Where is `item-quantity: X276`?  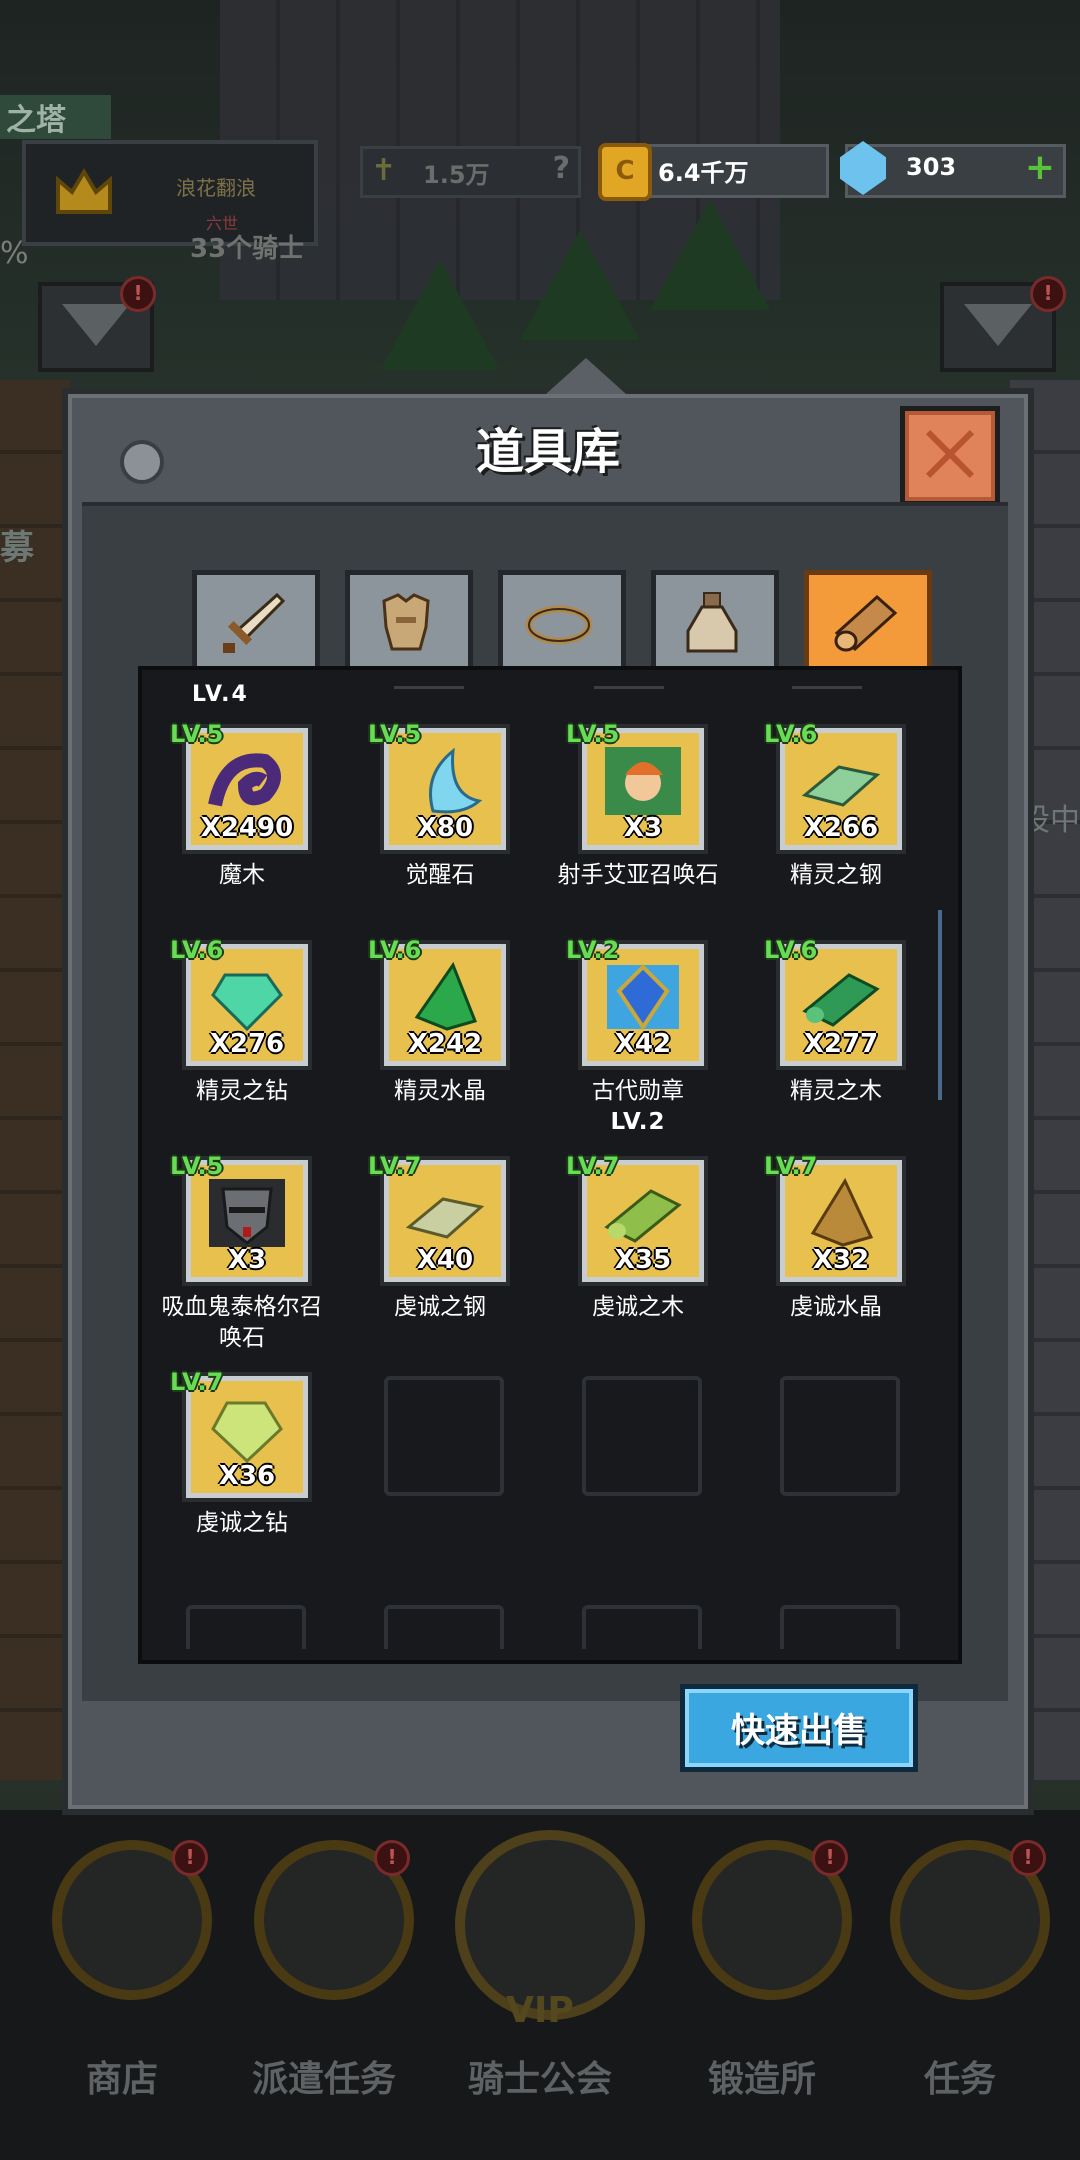 item-quantity: X276 is located at coordinates (247, 1044).